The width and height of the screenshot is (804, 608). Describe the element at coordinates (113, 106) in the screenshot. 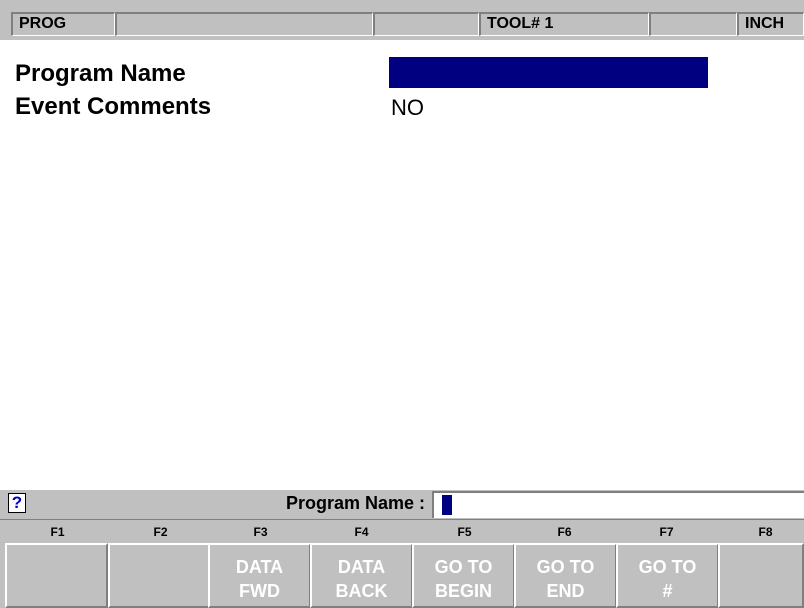

I see `event-comments-label: Event Comments` at that location.